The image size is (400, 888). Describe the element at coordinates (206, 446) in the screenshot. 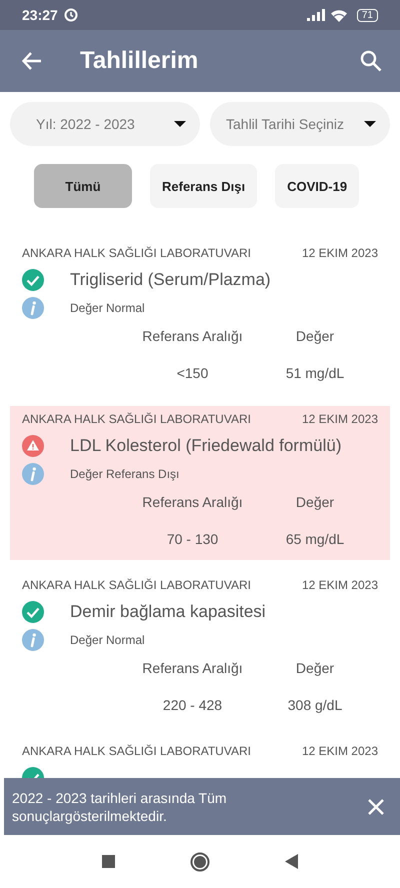

I see `test-name: LDL Kolesterol (Friedewald formülü)` at that location.